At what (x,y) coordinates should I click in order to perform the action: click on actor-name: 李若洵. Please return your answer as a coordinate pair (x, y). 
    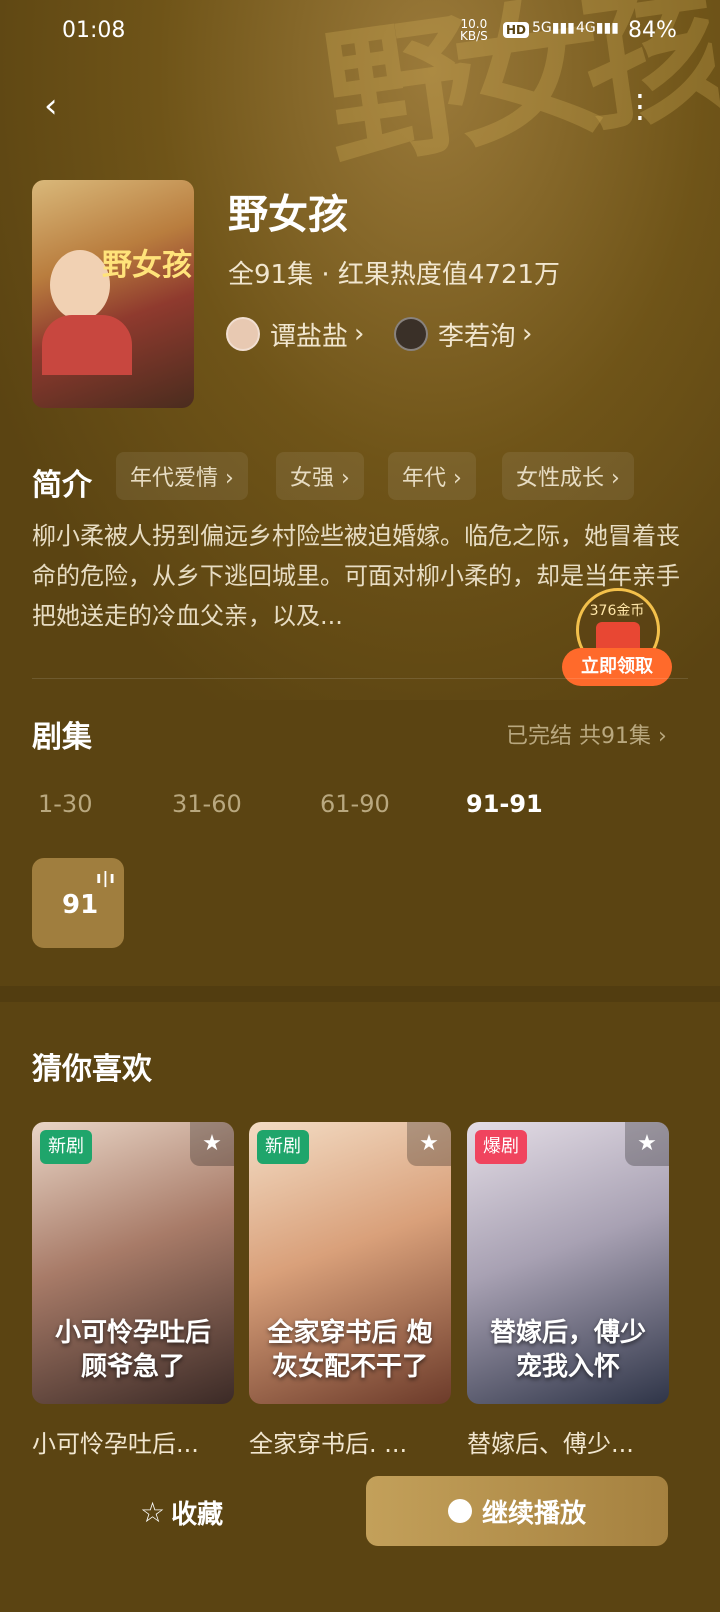
    Looking at the image, I should click on (477, 336).